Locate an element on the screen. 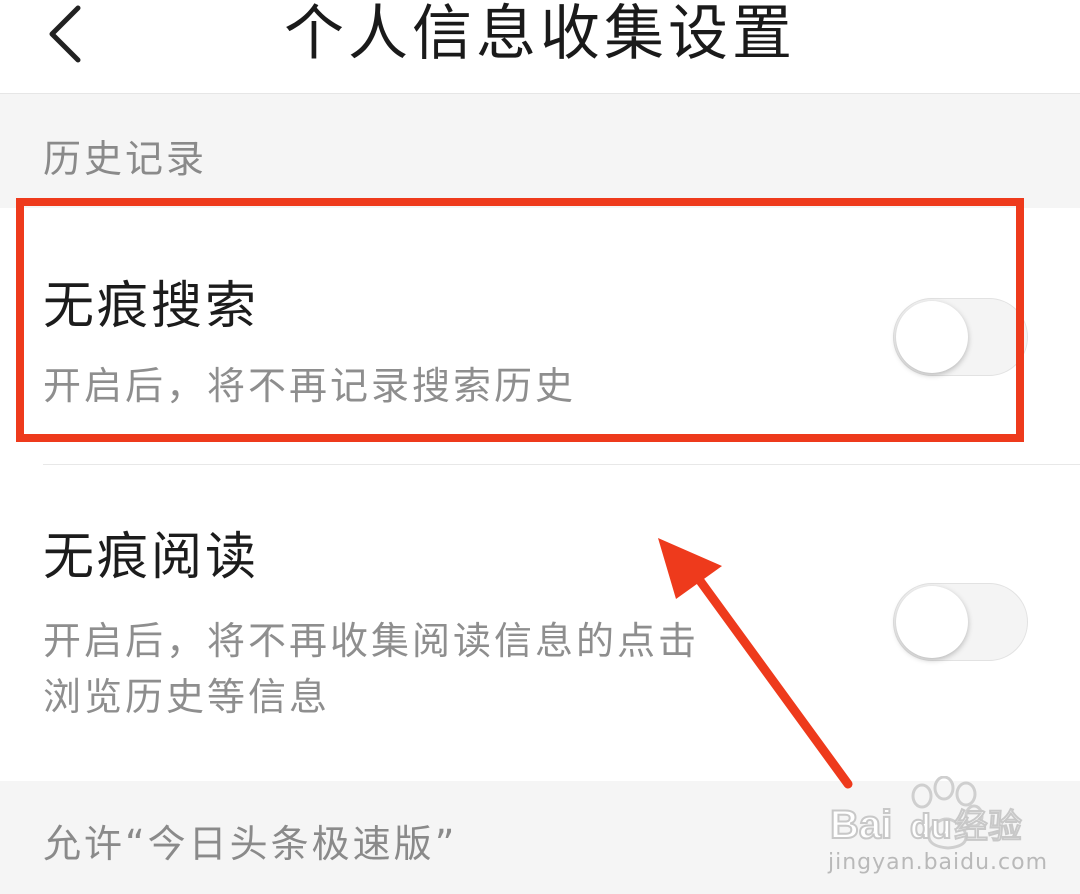  section-label-history: 历史记录 is located at coordinates (125, 159).